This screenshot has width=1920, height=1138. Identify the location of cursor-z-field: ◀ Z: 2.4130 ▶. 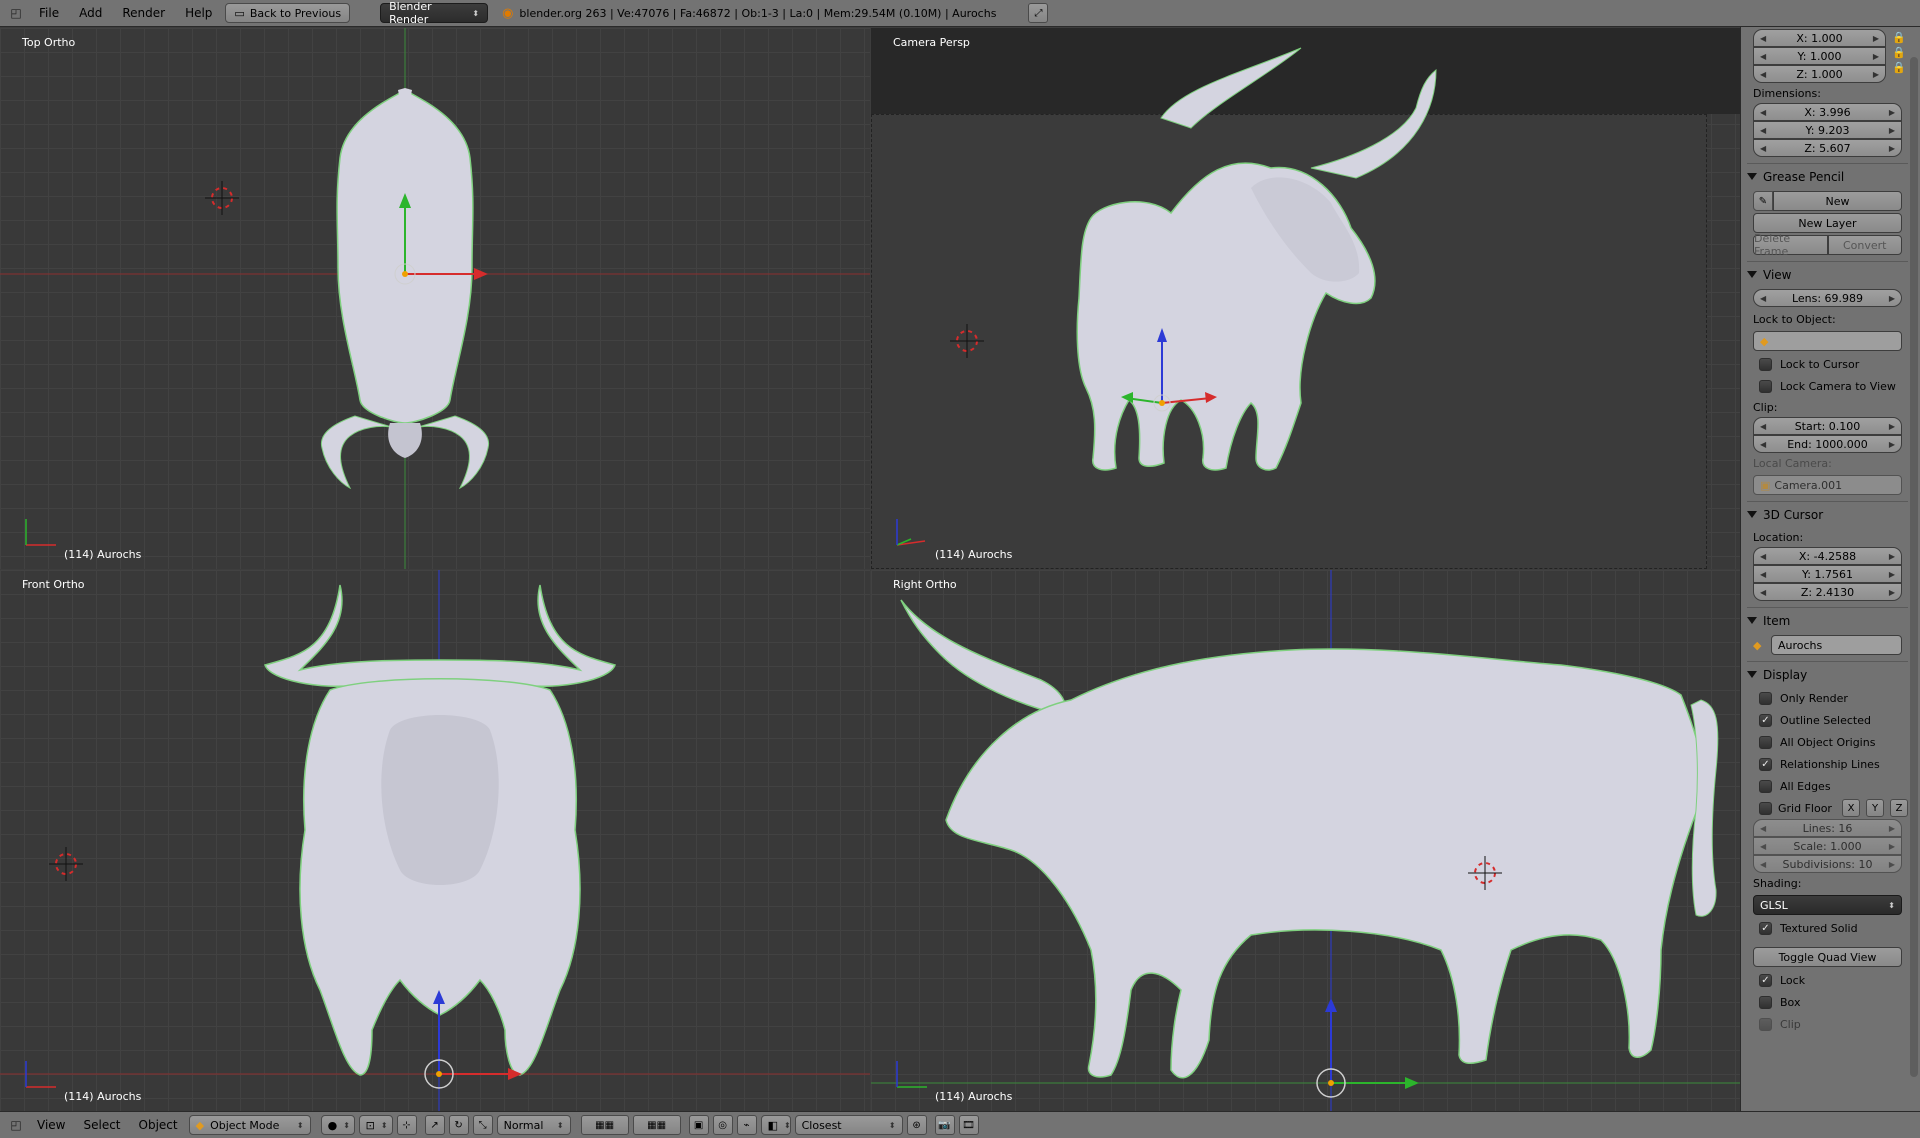
(1827, 592).